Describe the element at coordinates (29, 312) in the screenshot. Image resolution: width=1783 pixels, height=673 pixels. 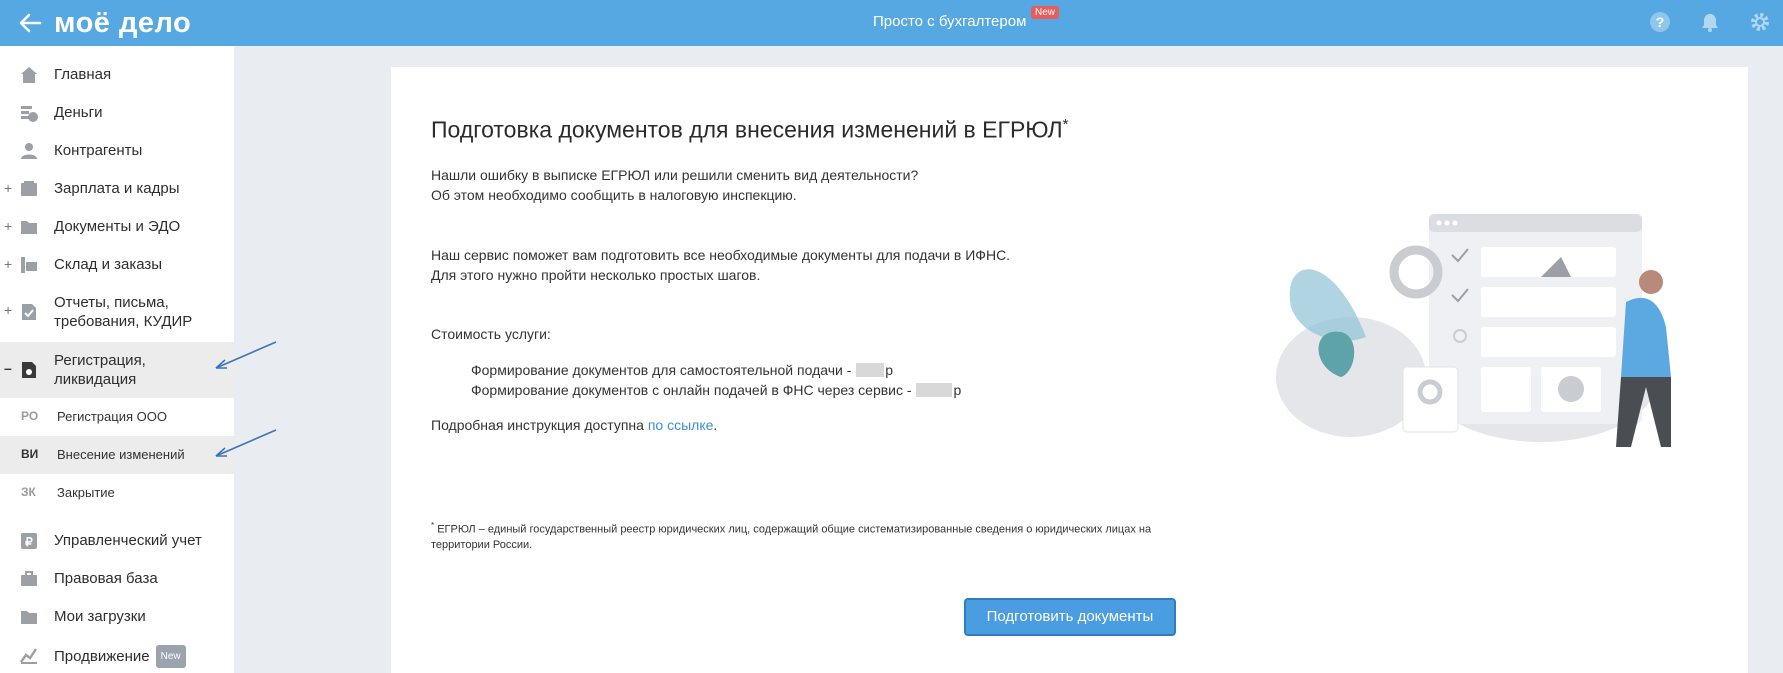
I see `reports-icon` at that location.